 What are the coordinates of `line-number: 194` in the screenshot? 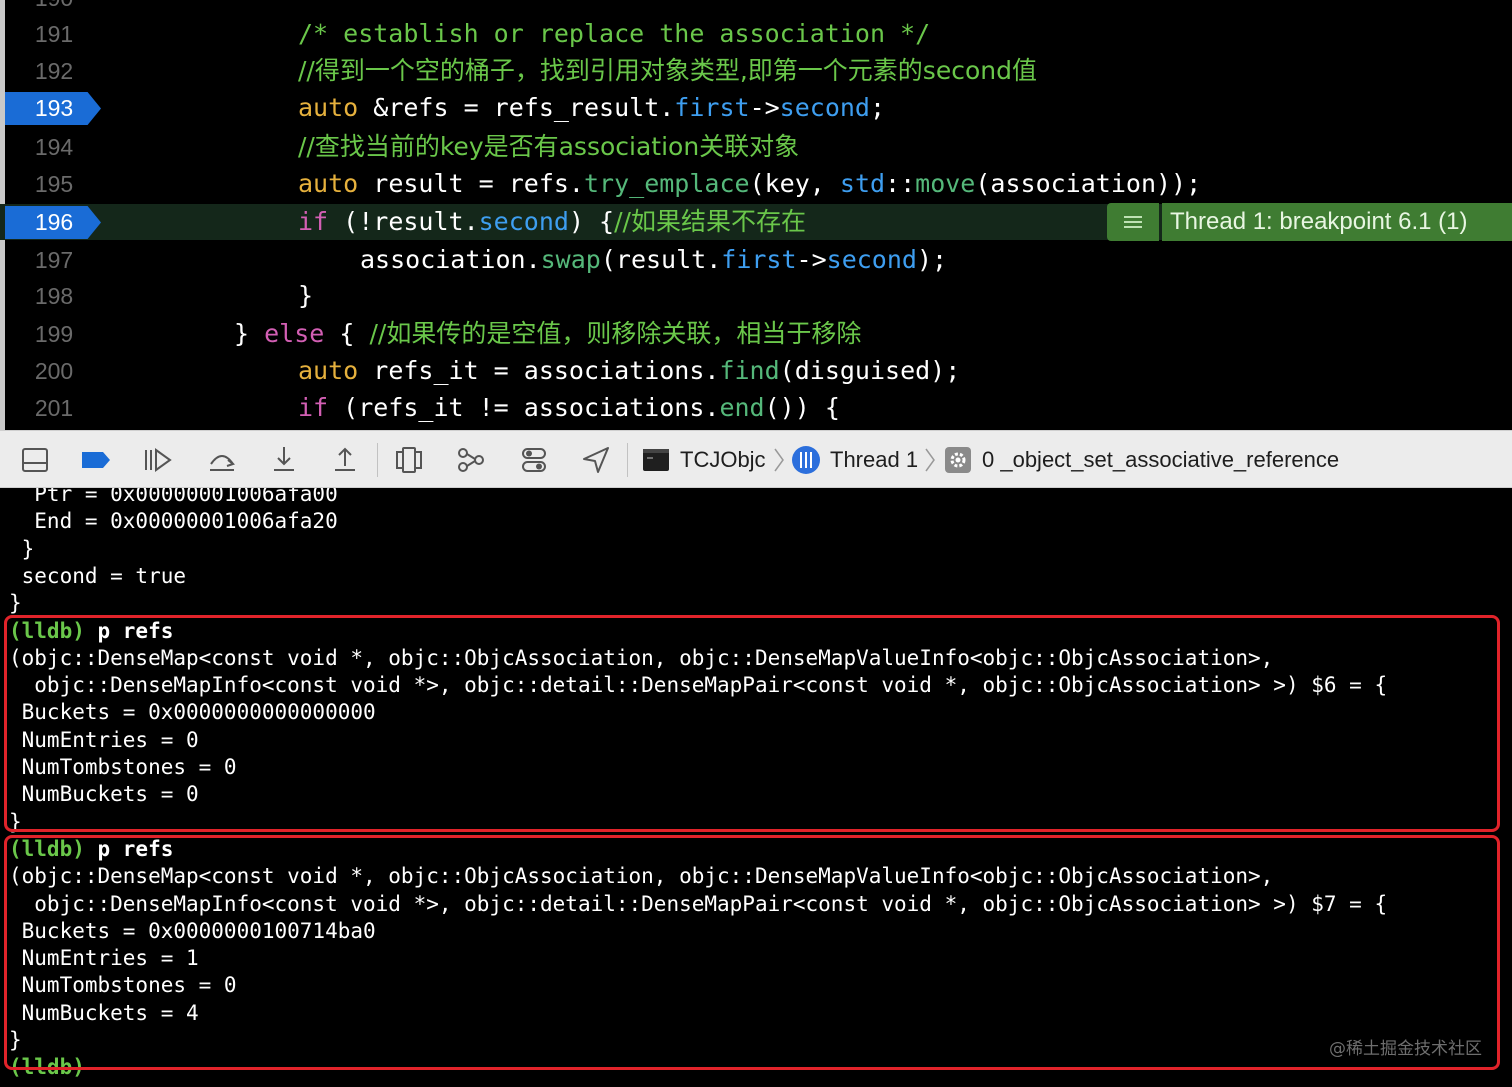 It's located at (54, 147).